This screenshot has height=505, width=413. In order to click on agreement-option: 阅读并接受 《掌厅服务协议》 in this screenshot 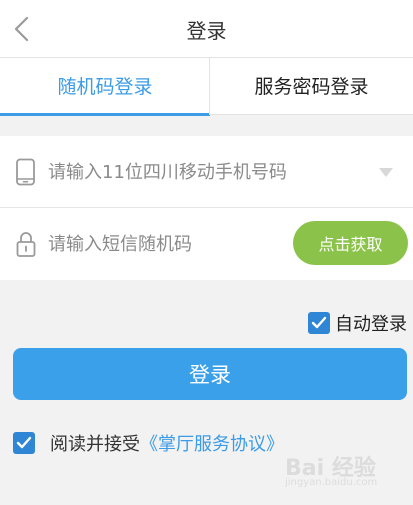, I will do `click(148, 443)`.